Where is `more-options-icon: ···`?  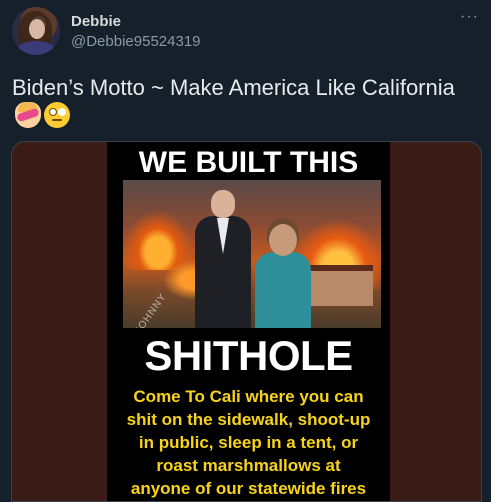 more-options-icon: ··· is located at coordinates (469, 17).